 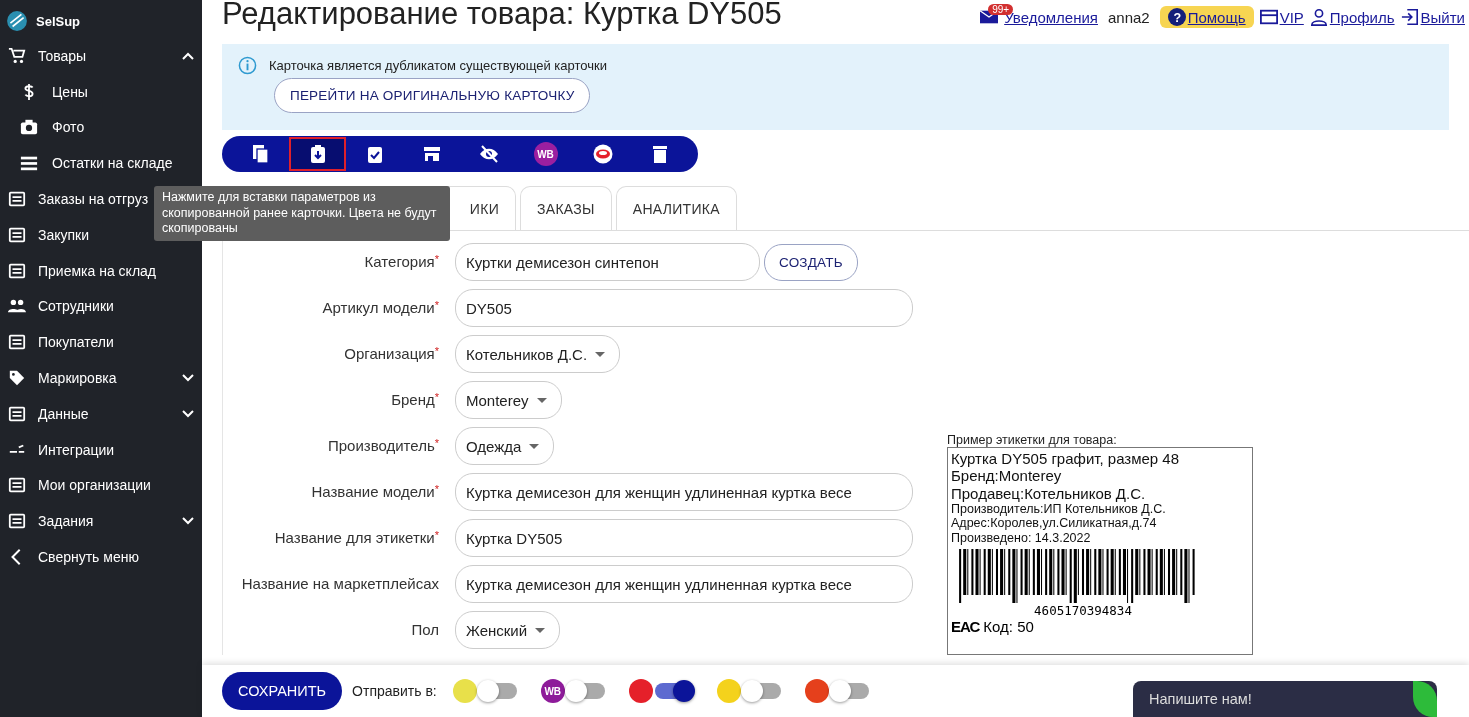 What do you see at coordinates (1176, 17) in the screenshot?
I see `help-icon: ?` at bounding box center [1176, 17].